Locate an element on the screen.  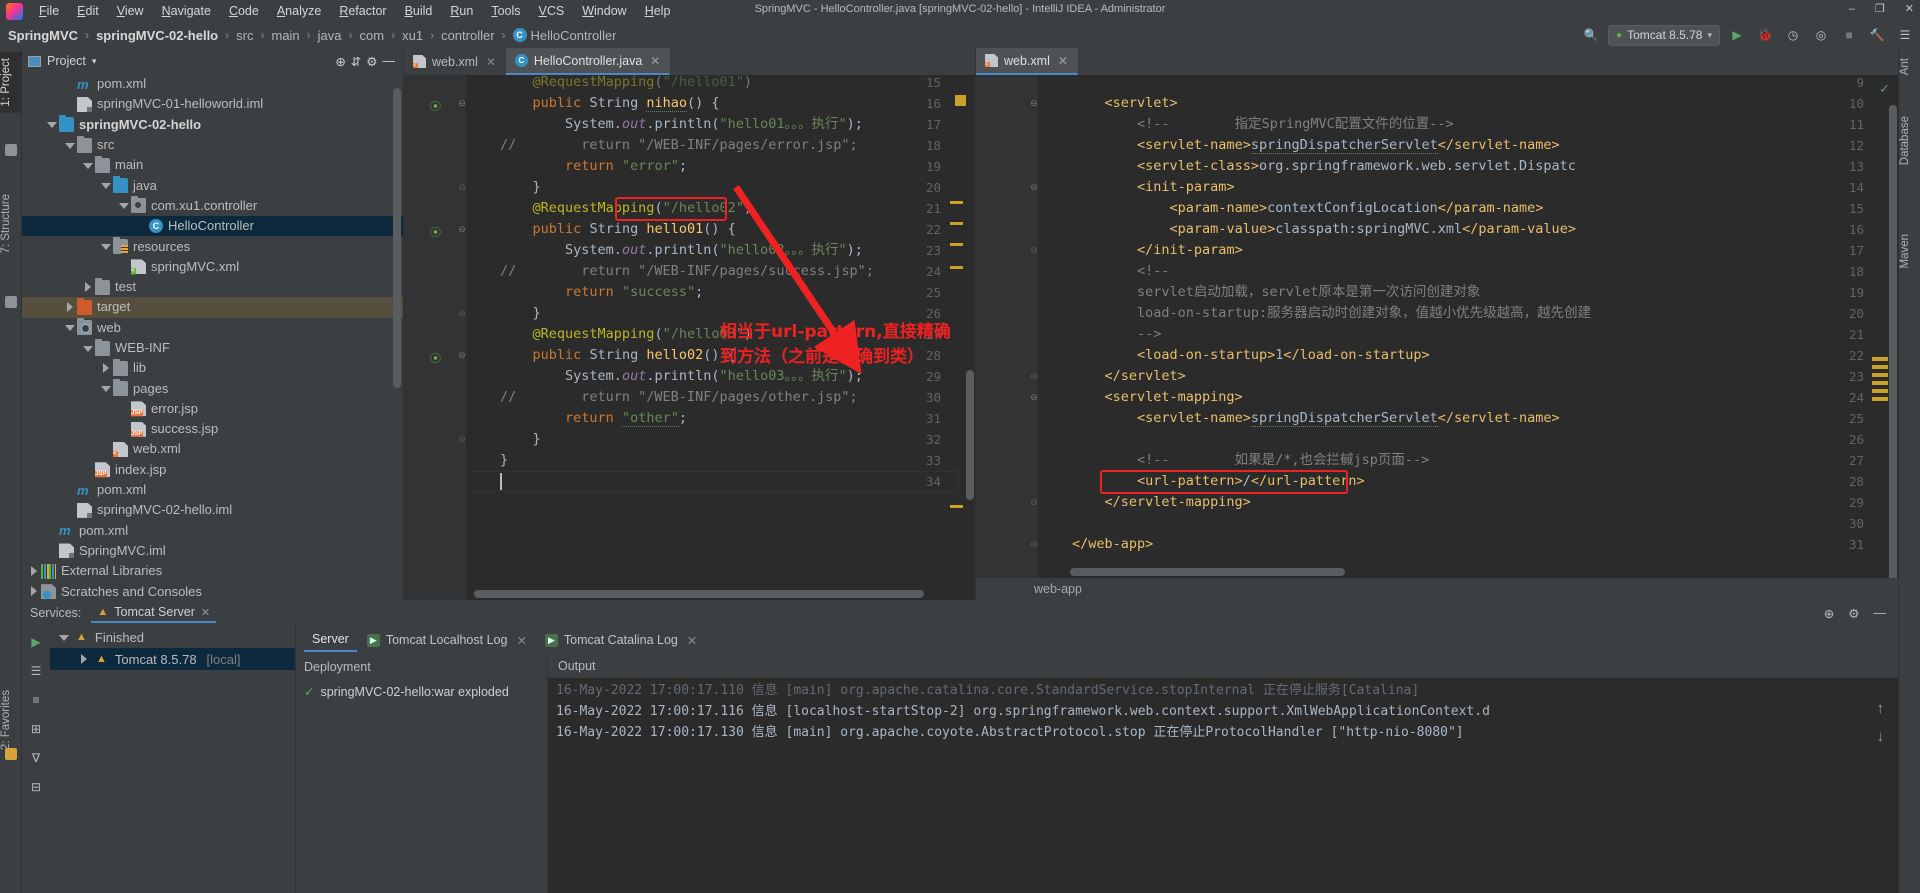
editor-right-hscrollbar is located at coordinates (1207, 572).